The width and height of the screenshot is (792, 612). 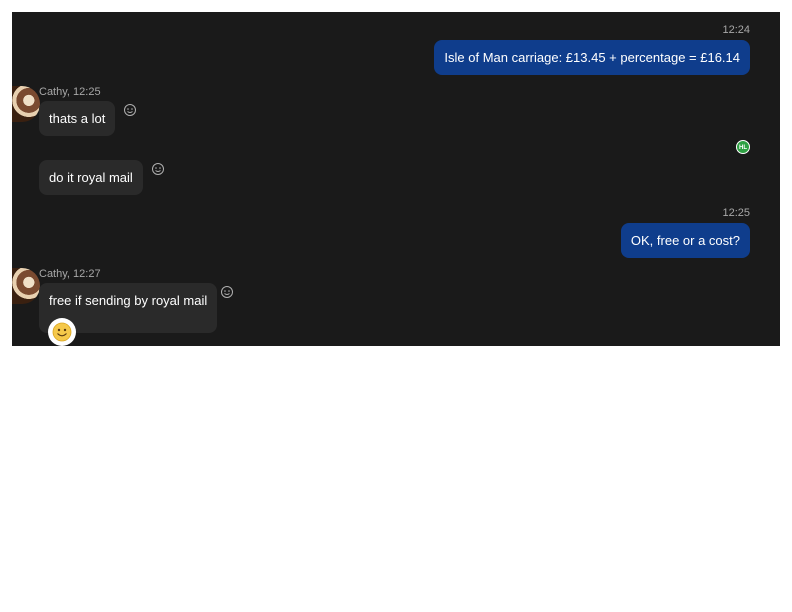 I want to click on message-bubble-incoming: do it royal mail, so click(x=91, y=177).